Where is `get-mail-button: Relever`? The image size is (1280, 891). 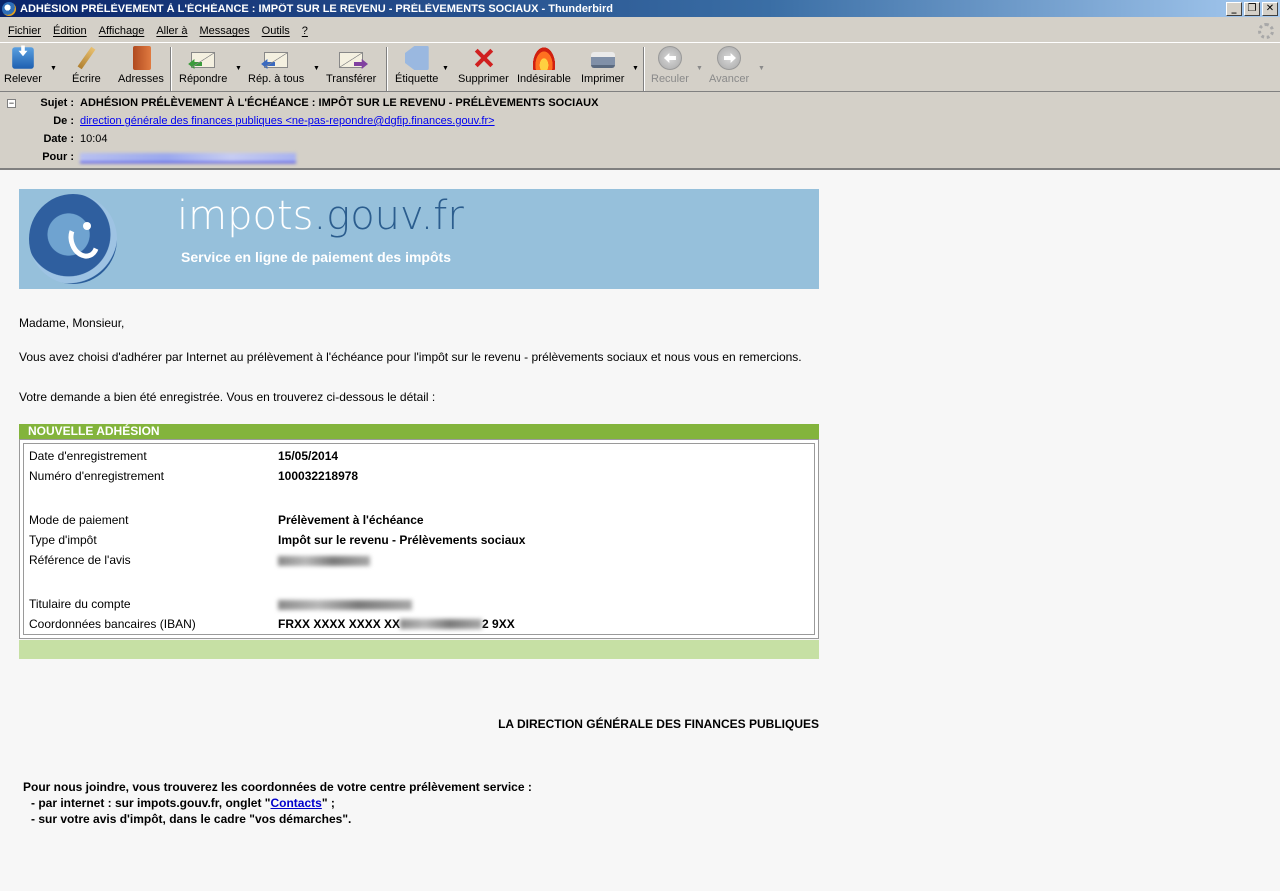 get-mail-button: Relever is located at coordinates (23, 65).